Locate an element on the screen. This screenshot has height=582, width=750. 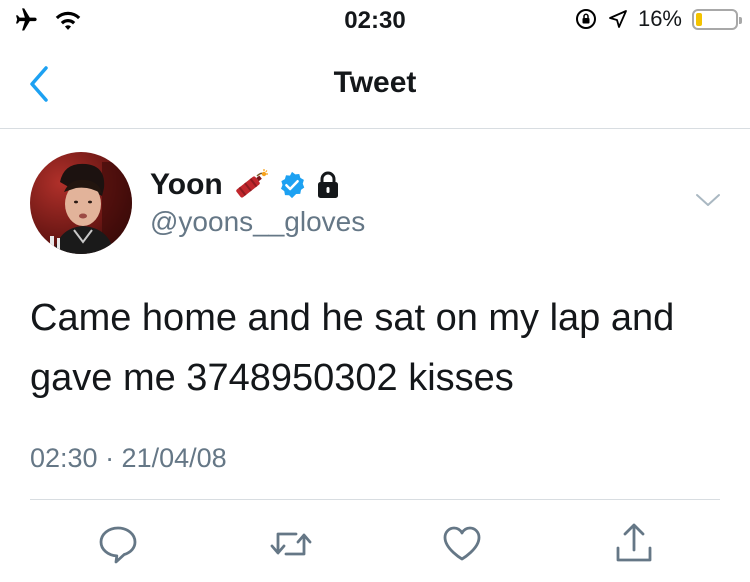
tweet-timestamp: 02:30 · 21/04/08 is located at coordinates (128, 458).